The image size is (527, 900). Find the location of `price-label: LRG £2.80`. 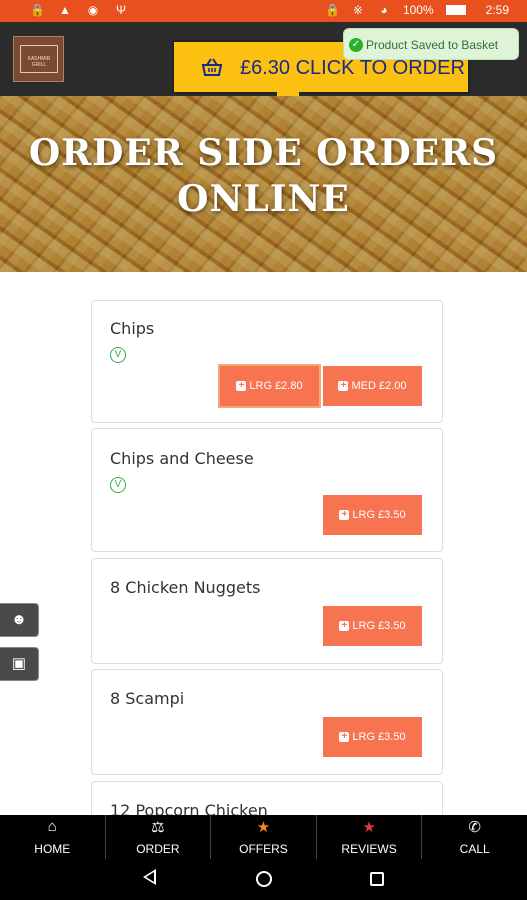

price-label: LRG £2.80 is located at coordinates (276, 386).